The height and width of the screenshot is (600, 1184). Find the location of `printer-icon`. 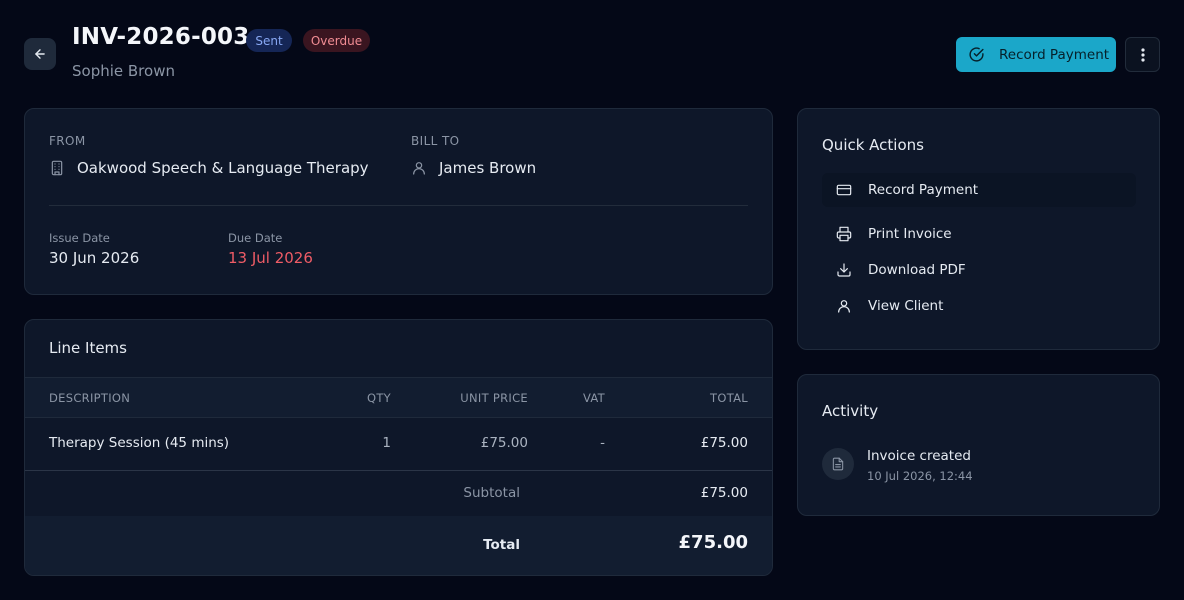

printer-icon is located at coordinates (844, 234).